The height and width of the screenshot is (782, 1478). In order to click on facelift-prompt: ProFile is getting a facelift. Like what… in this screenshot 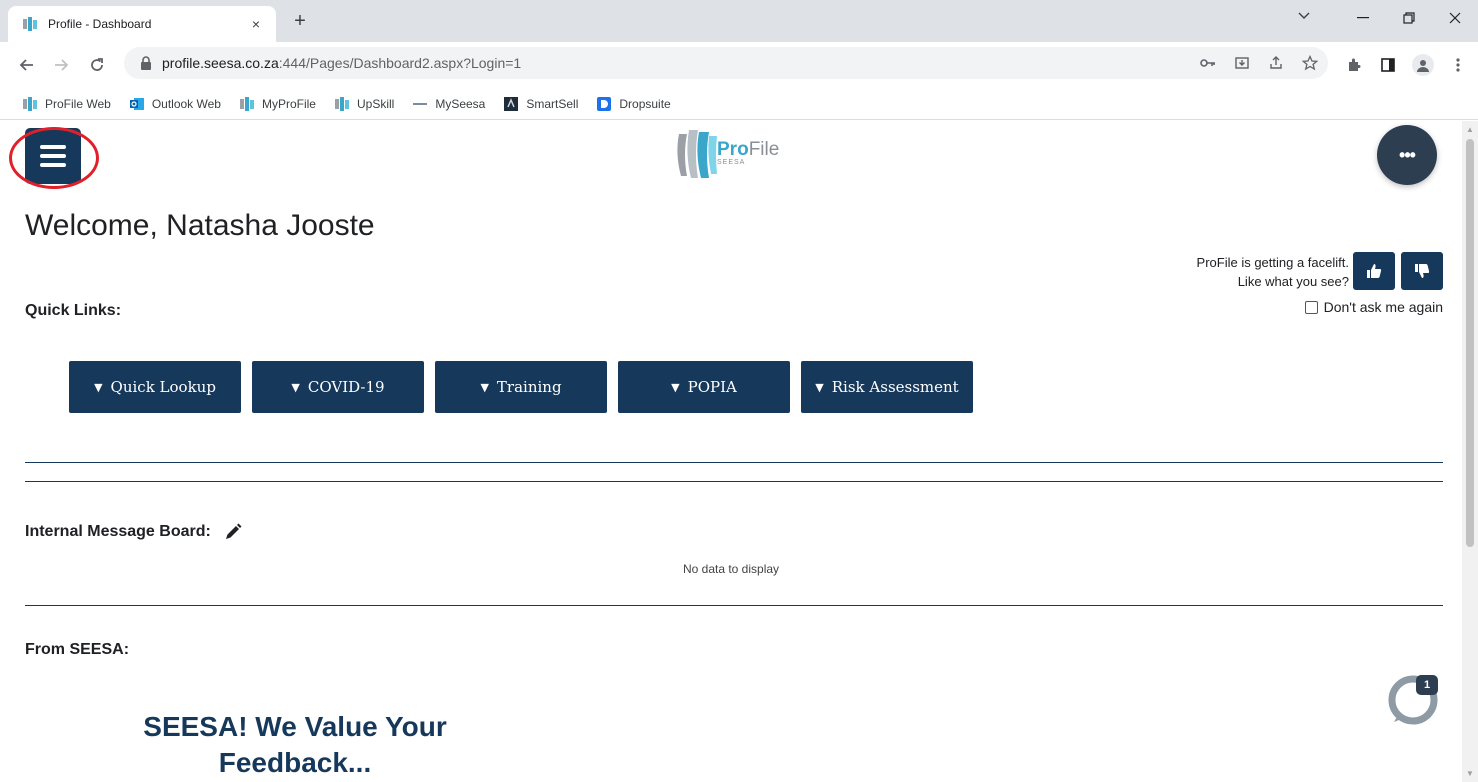, I will do `click(1272, 272)`.